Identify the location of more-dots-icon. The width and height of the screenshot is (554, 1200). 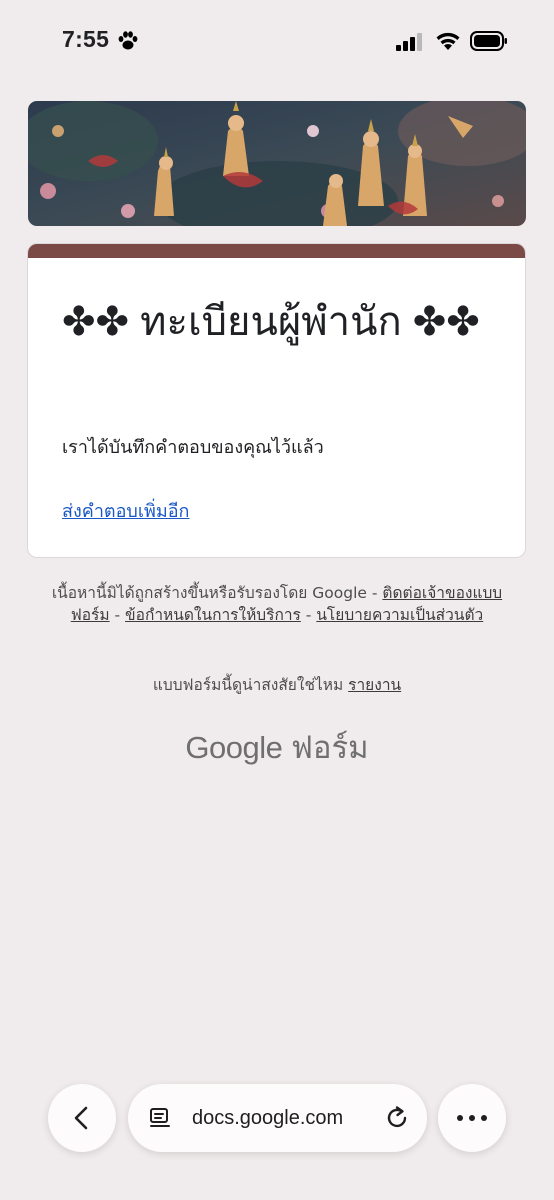
(472, 1118).